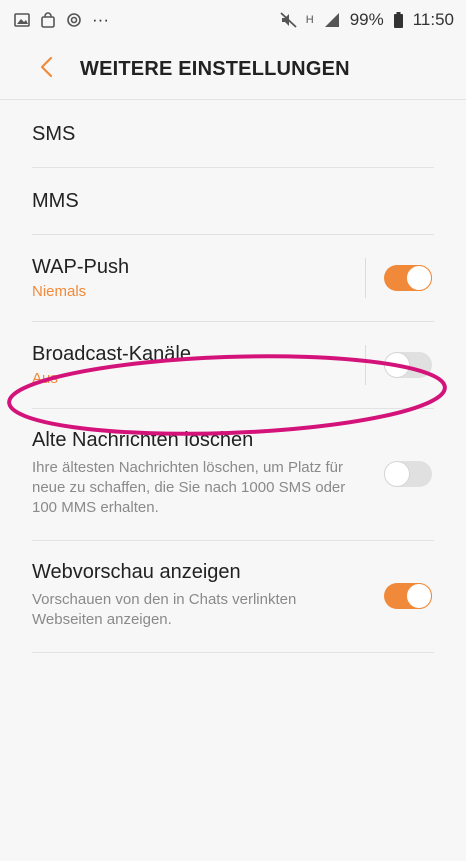 The image size is (466, 861). I want to click on setting-title: Alte Nachrichten löschen, so click(143, 440).